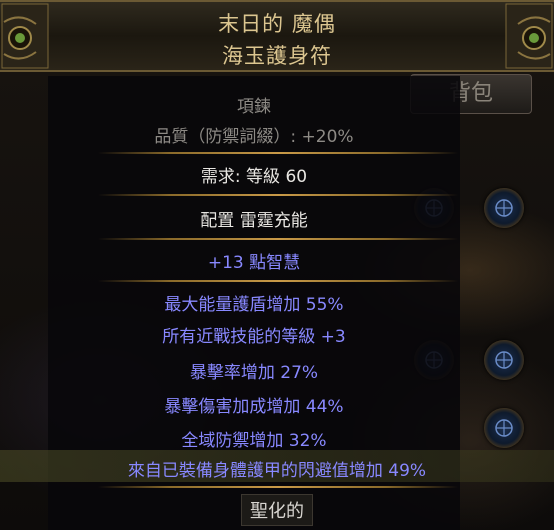 This screenshot has width=554, height=530. Describe the element at coordinates (254, 263) in the screenshot. I see `implicit-mod-2: +13 點智慧` at that location.